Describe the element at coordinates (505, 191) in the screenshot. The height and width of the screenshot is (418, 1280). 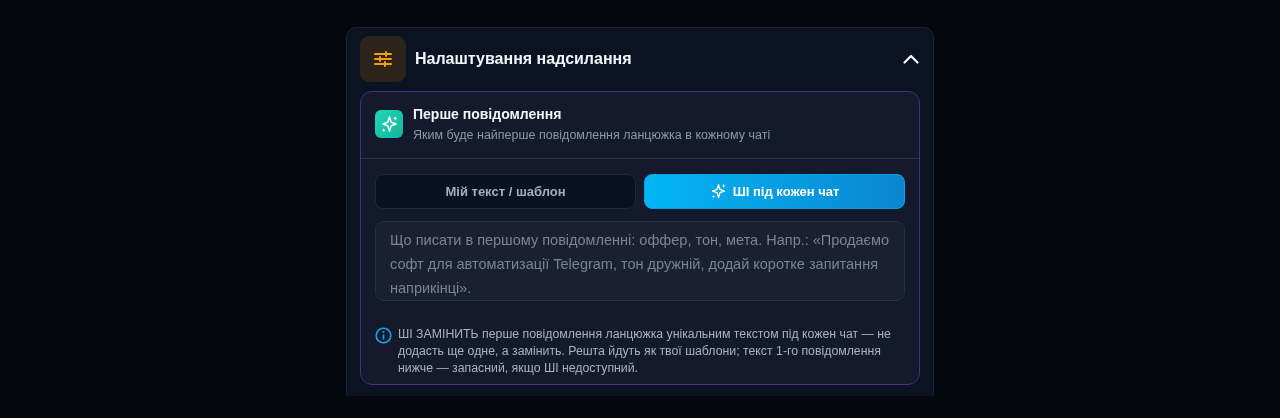
I see `mode-tab: Мій текст / шаблон` at that location.